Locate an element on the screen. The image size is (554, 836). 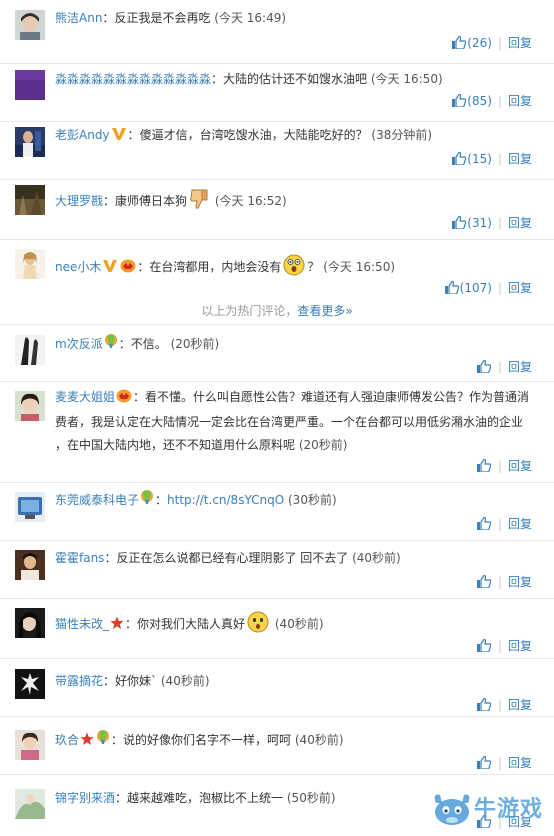
username: 东莞威泰科电子 is located at coordinates (97, 500).